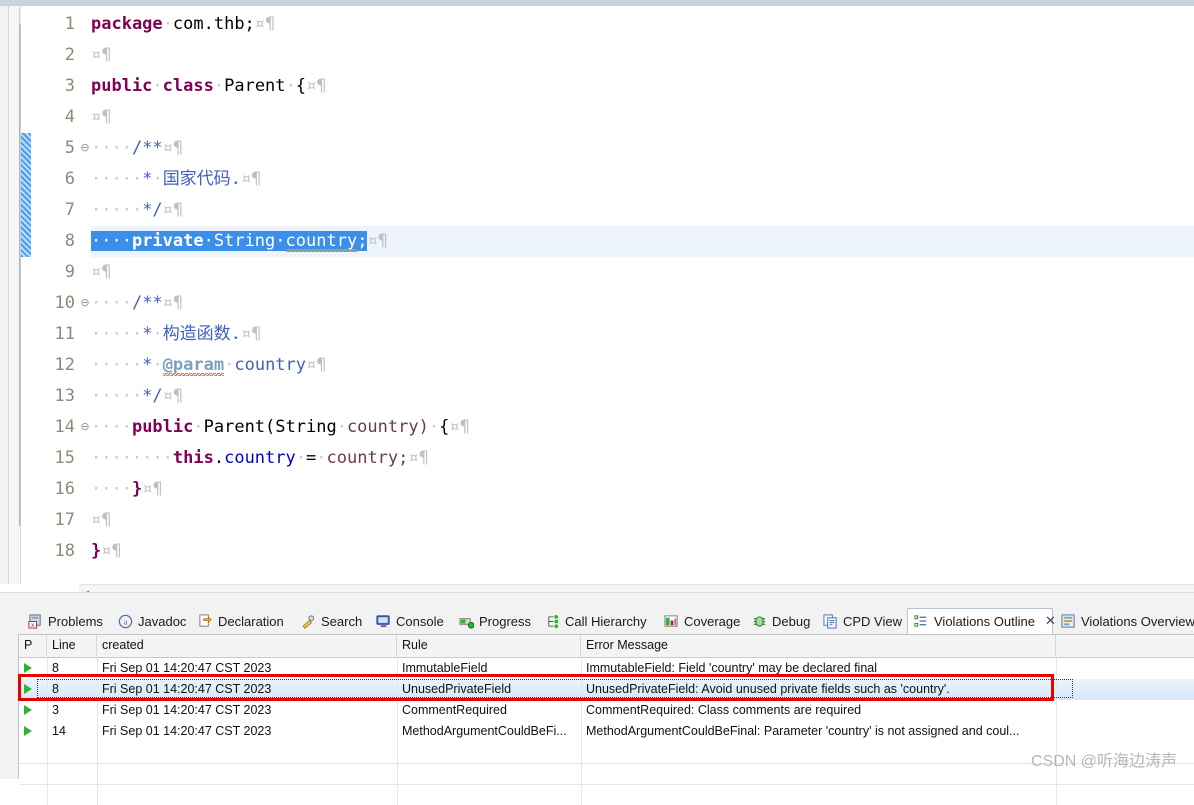 The width and height of the screenshot is (1194, 805). What do you see at coordinates (420, 621) in the screenshot?
I see `tab-label: Console` at bounding box center [420, 621].